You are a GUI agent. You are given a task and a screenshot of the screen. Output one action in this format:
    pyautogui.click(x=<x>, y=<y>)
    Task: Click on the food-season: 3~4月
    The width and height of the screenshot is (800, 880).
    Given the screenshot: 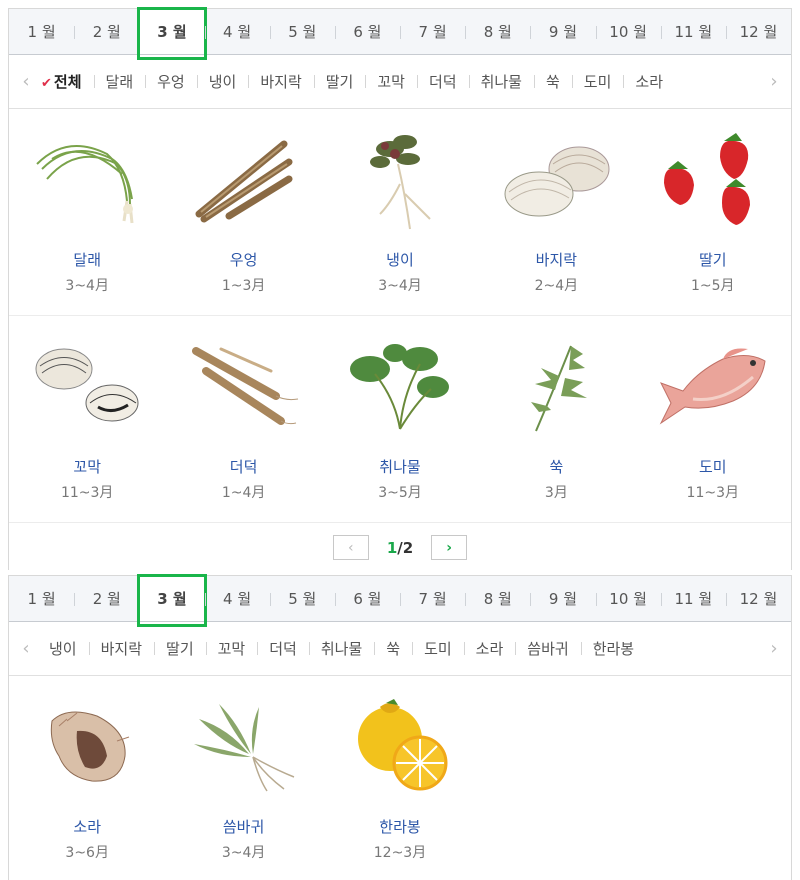 What is the action you would take?
    pyautogui.click(x=87, y=286)
    